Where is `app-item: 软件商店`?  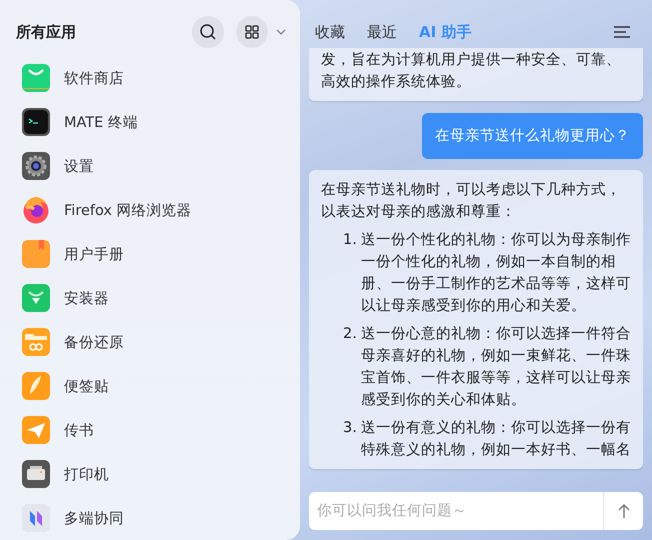 app-item: 软件商店 is located at coordinates (150, 78).